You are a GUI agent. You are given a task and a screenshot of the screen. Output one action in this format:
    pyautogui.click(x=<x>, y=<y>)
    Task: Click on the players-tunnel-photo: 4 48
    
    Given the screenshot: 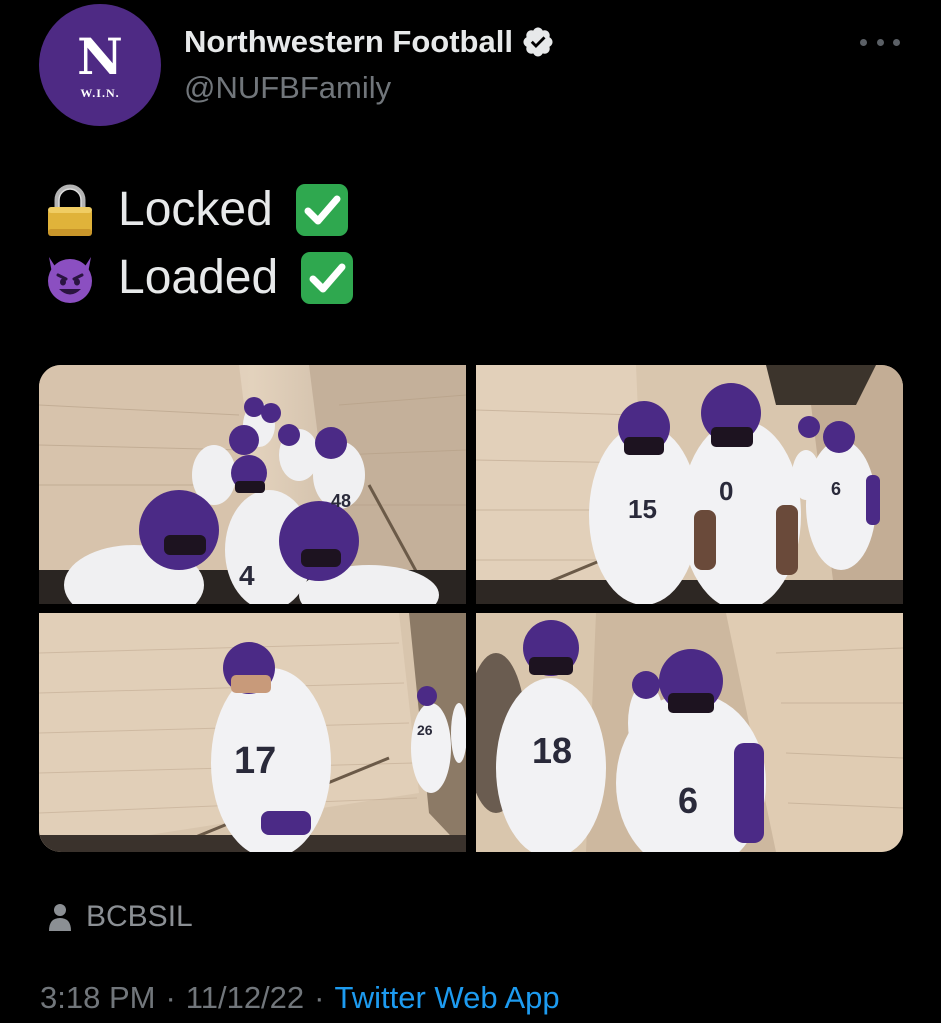 What is the action you would take?
    pyautogui.click(x=252, y=484)
    